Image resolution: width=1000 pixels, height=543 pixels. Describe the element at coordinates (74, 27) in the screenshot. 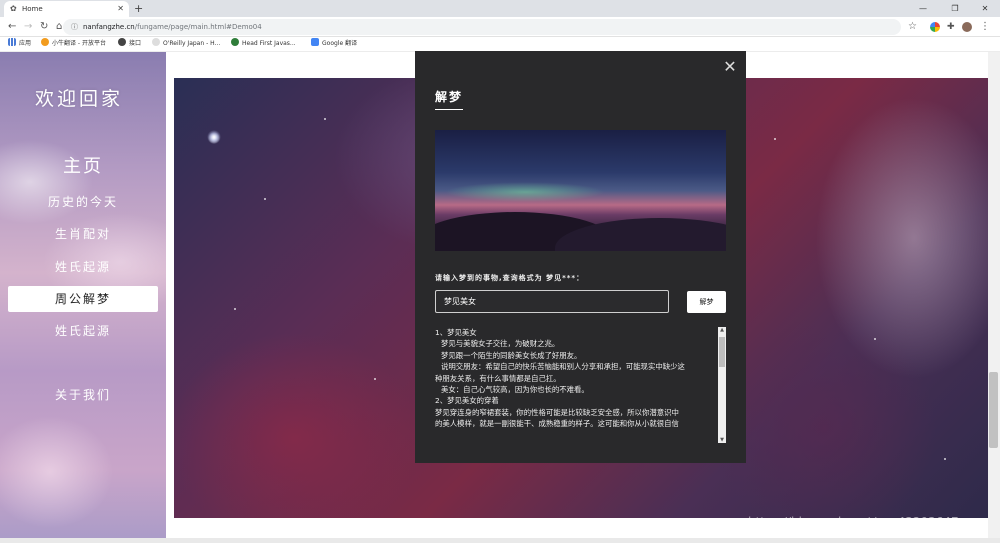

I see `info-icon: ⓘ` at that location.